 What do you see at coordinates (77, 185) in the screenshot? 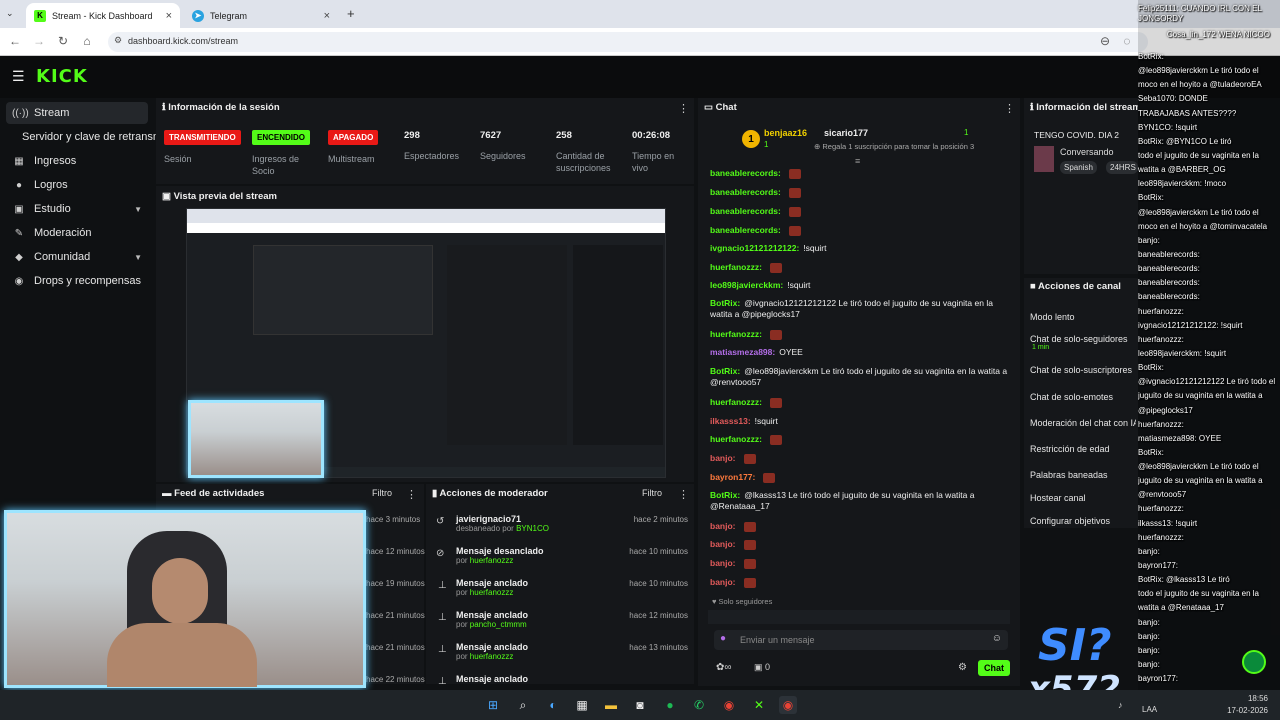
I see `sidebar-item-logros: ● Logros` at bounding box center [77, 185].